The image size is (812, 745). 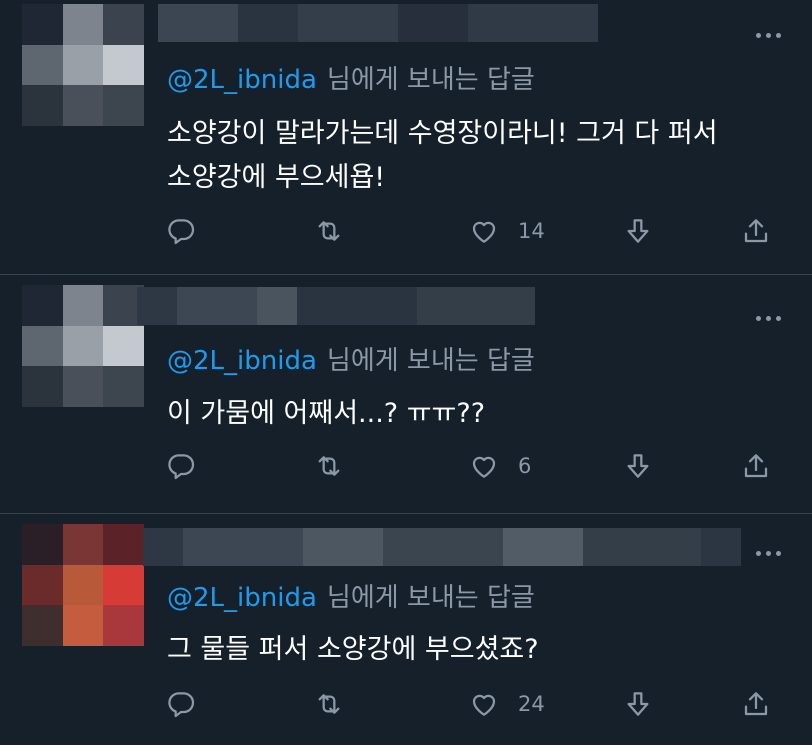 What do you see at coordinates (442, 133) in the screenshot?
I see `tweet-text-line: 소양강이 말라가는데 수영장이라니! 그거 다 퍼서` at bounding box center [442, 133].